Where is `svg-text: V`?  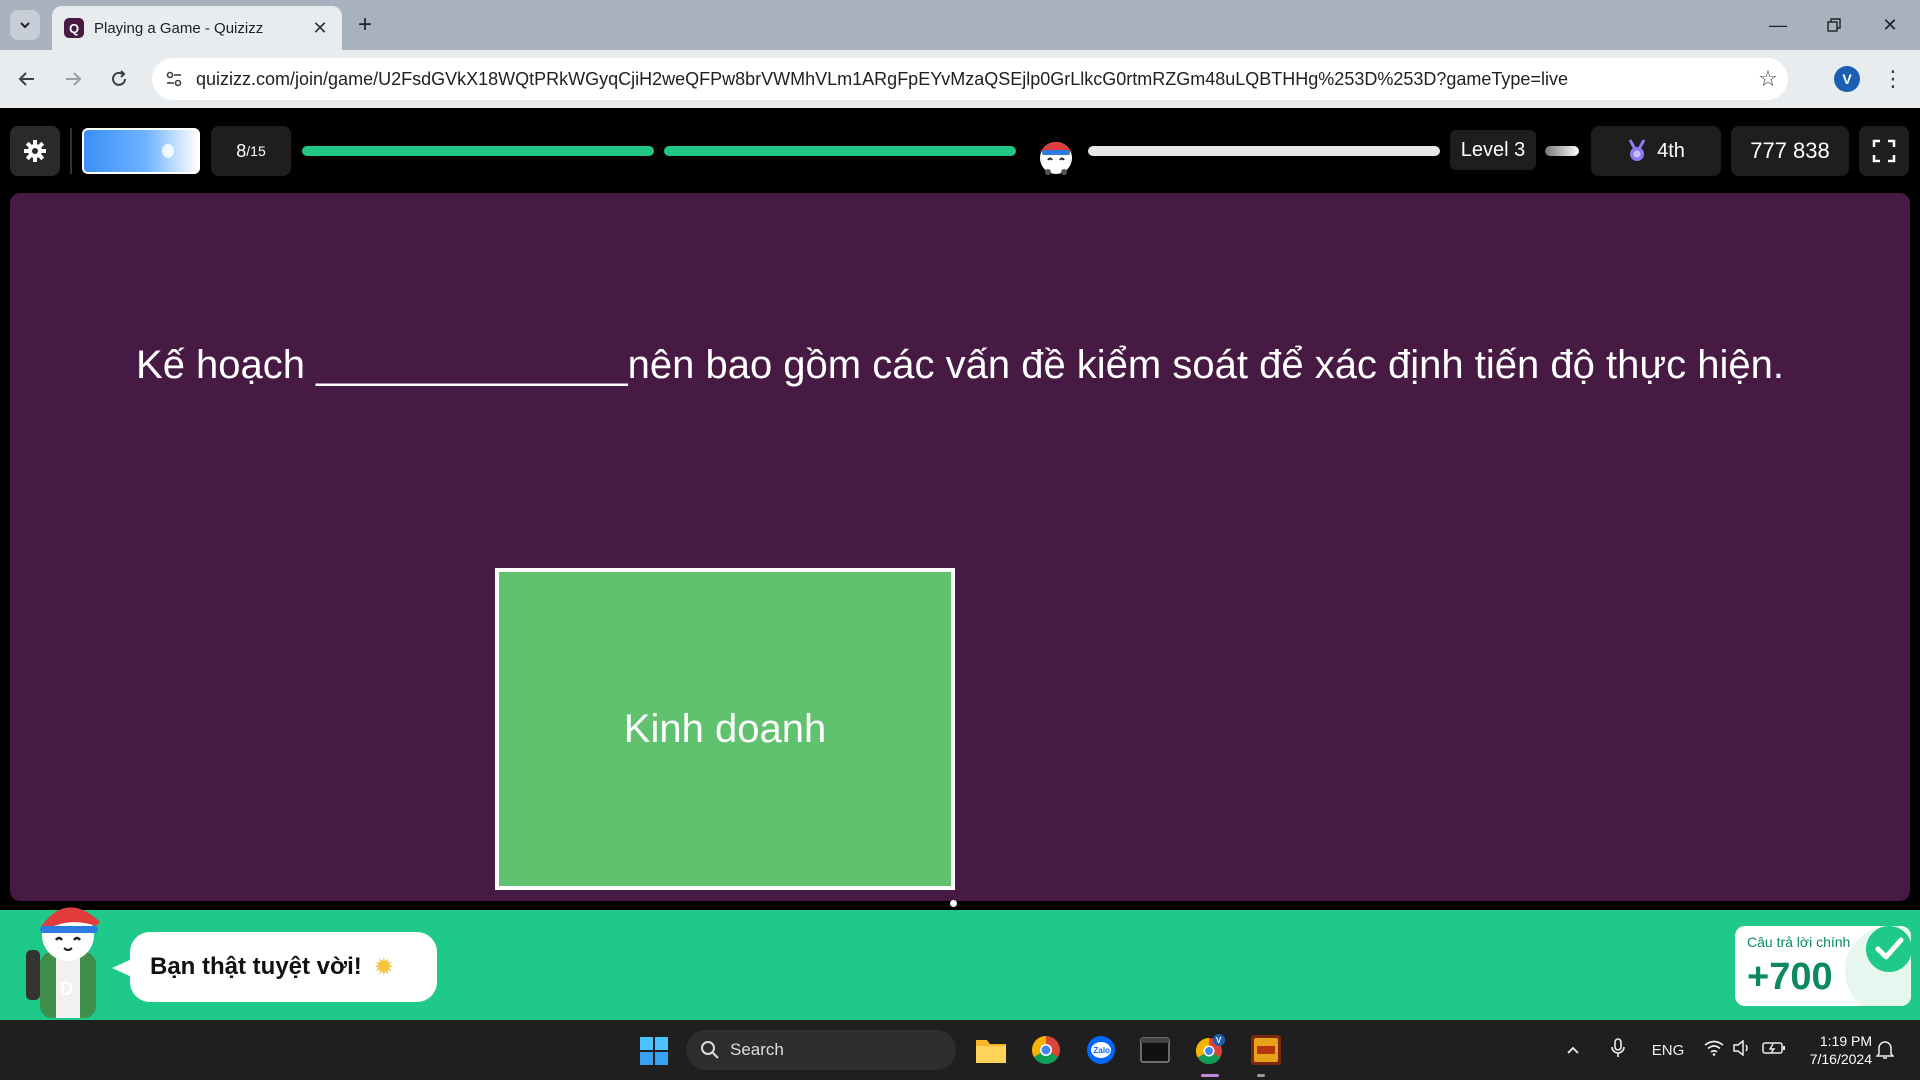
svg-text: V is located at coordinates (1219, 1040).